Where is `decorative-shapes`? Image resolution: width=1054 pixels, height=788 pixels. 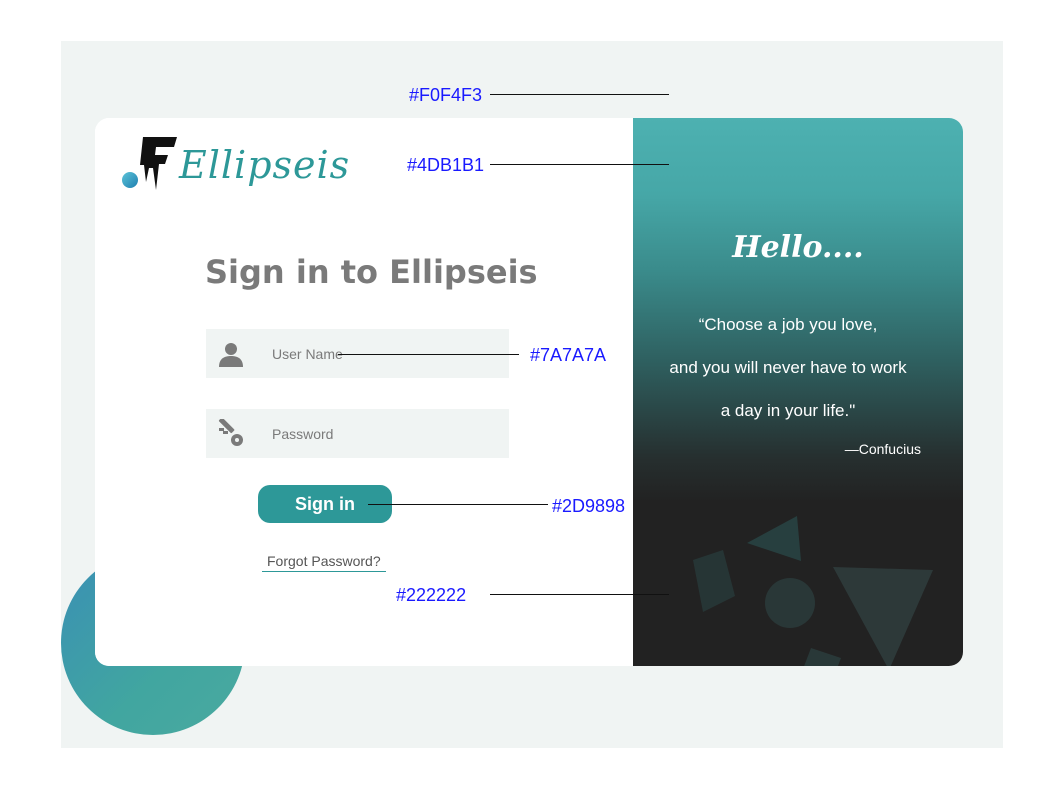 decorative-shapes is located at coordinates (813, 591).